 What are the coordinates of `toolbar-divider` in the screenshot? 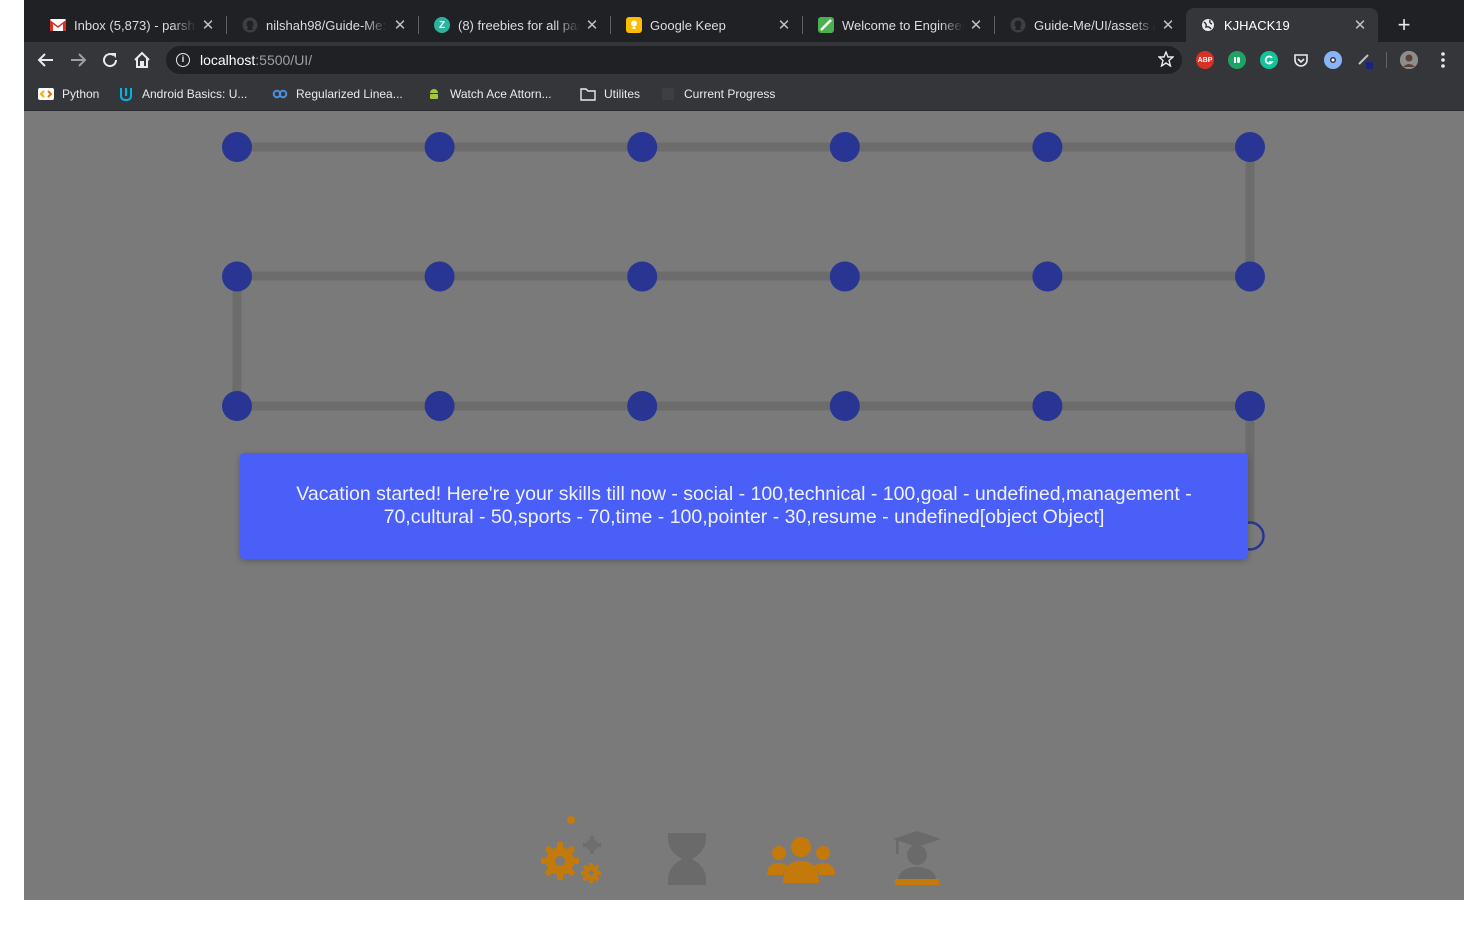 It's located at (1386, 60).